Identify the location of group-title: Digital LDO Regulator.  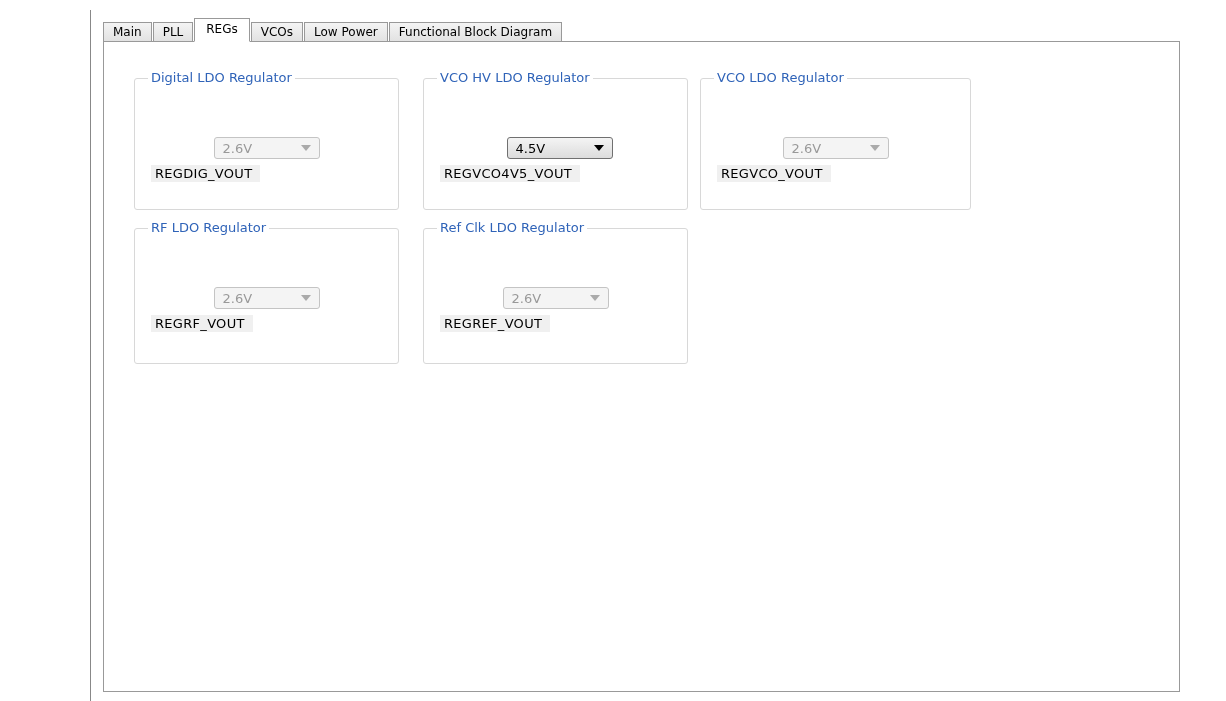
(221, 77).